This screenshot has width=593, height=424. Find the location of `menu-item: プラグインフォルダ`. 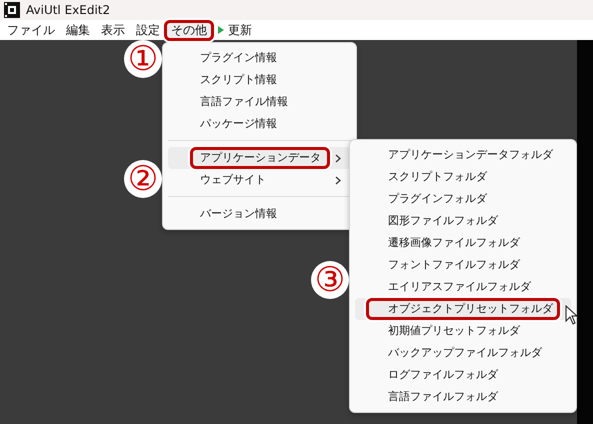

menu-item: プラグインフォルダ is located at coordinates (463, 199).